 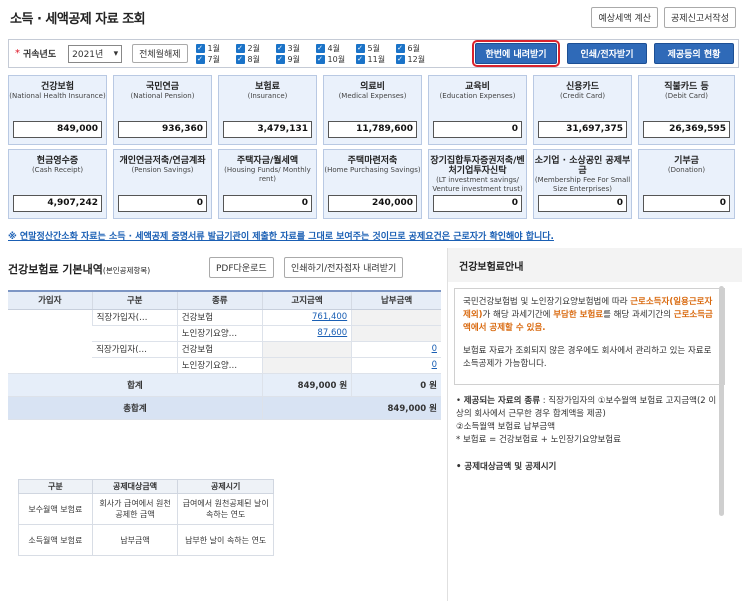 I want to click on year-select-value: 2021년, so click(x=88, y=55).